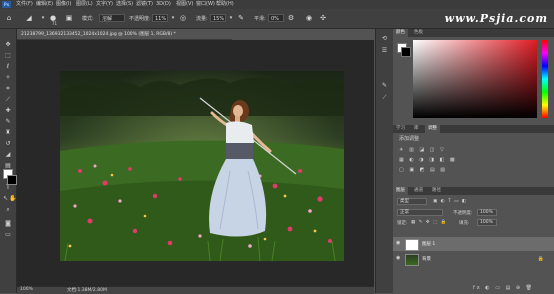 Image resolution: width=554 pixels, height=294 pixels. What do you see at coordinates (384, 97) in the screenshot?
I see `brushes-icon: ⟋` at bounding box center [384, 97].